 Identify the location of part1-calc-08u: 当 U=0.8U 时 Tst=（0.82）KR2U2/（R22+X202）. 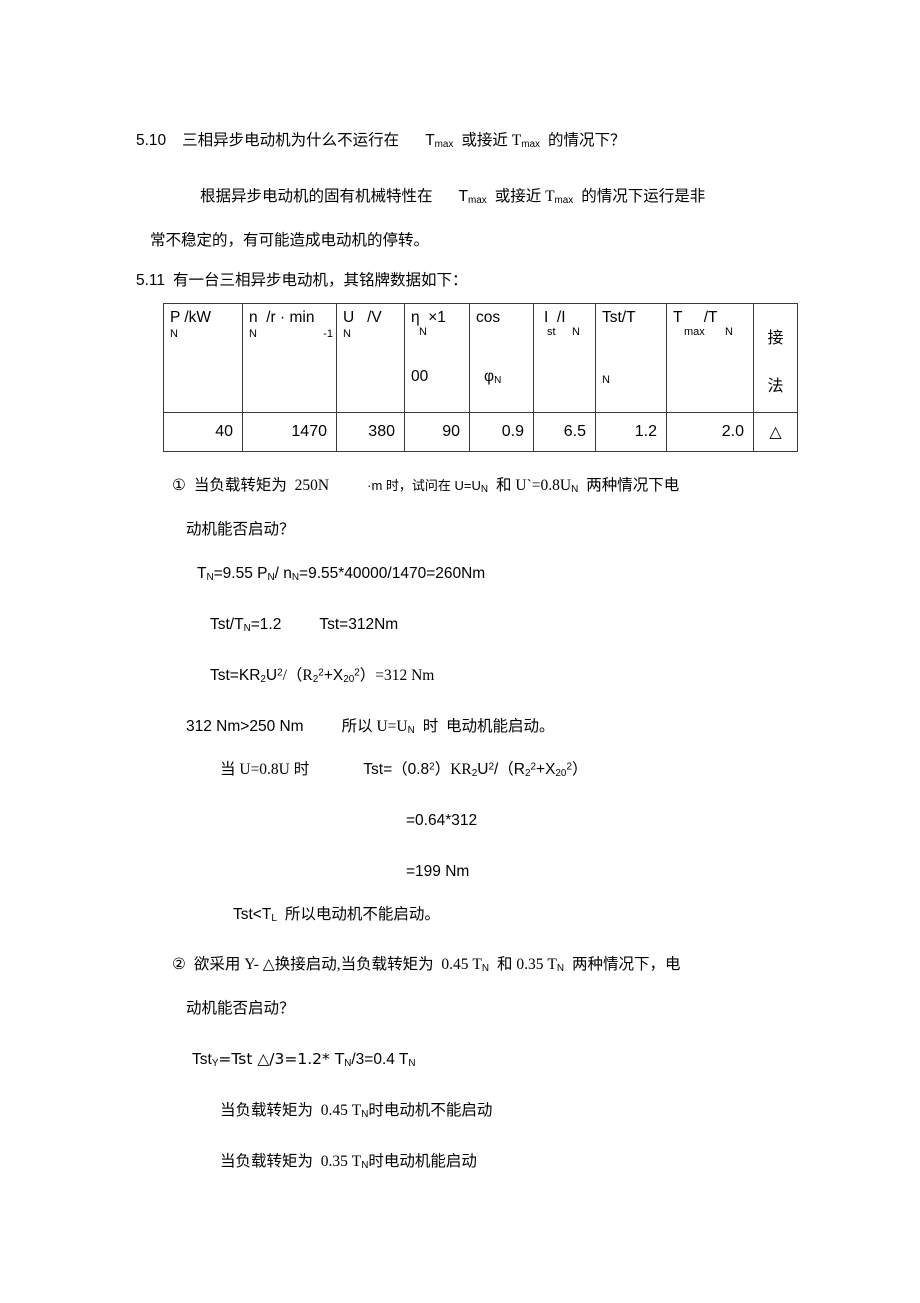
(404, 770).